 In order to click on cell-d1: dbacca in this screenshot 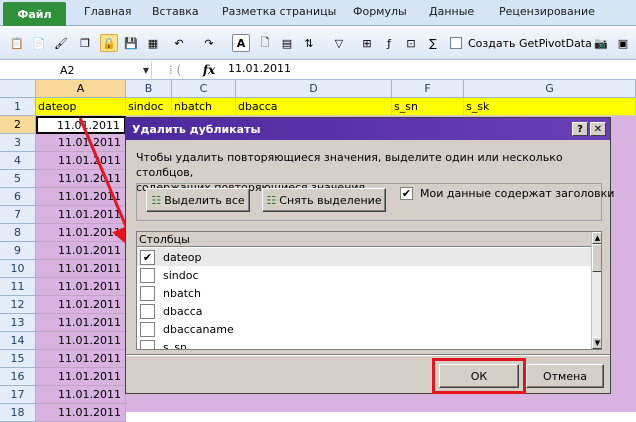, I will do `click(314, 107)`.